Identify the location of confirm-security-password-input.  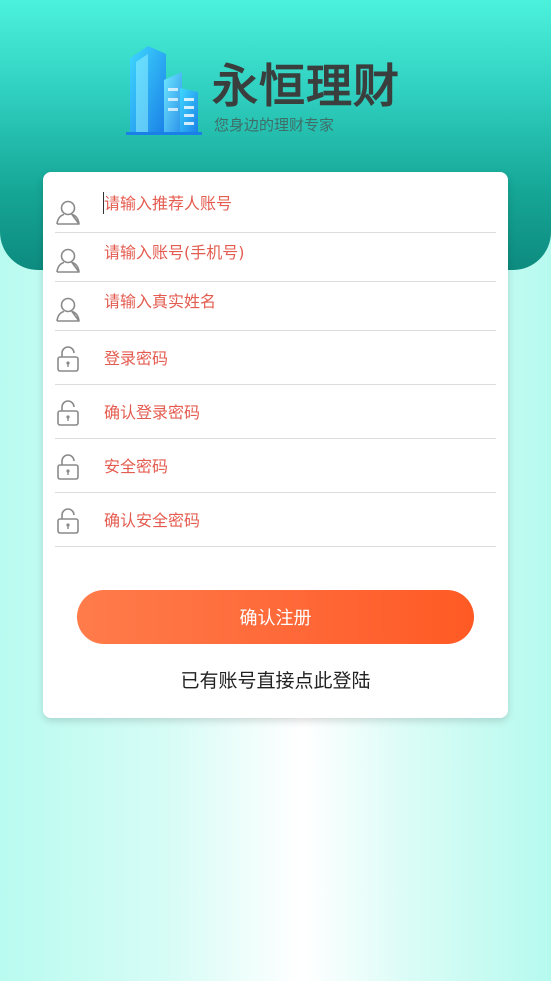
(294, 520).